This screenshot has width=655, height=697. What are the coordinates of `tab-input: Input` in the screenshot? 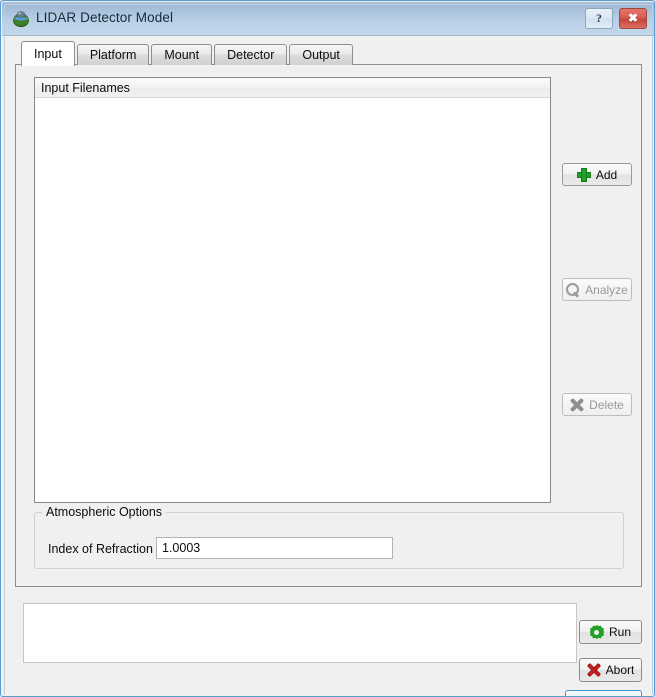 It's located at (48, 53).